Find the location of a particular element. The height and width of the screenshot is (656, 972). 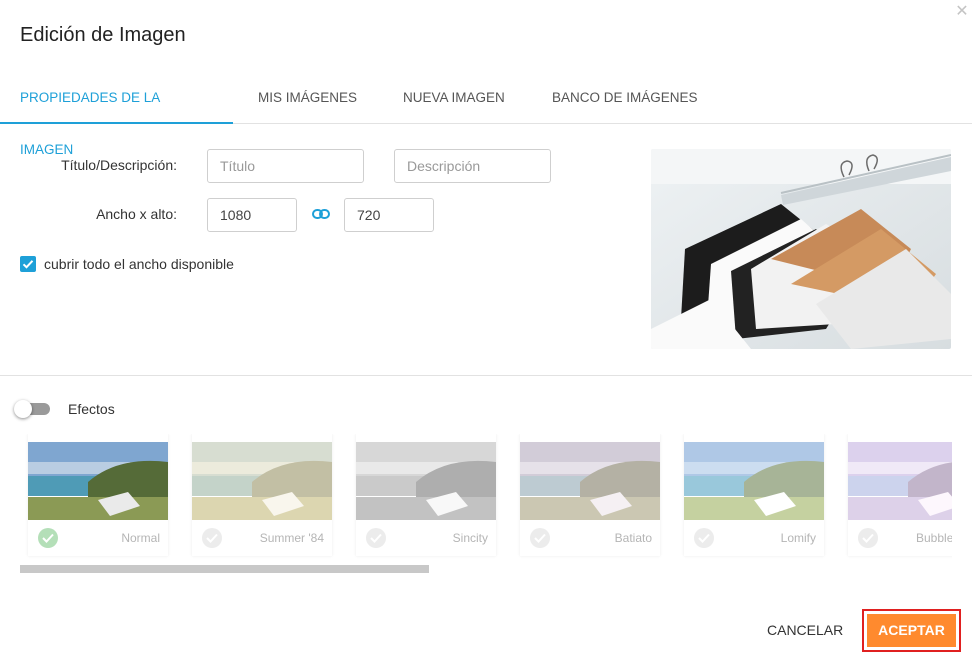

effect-card-batiato: Batiato is located at coordinates (590, 495).